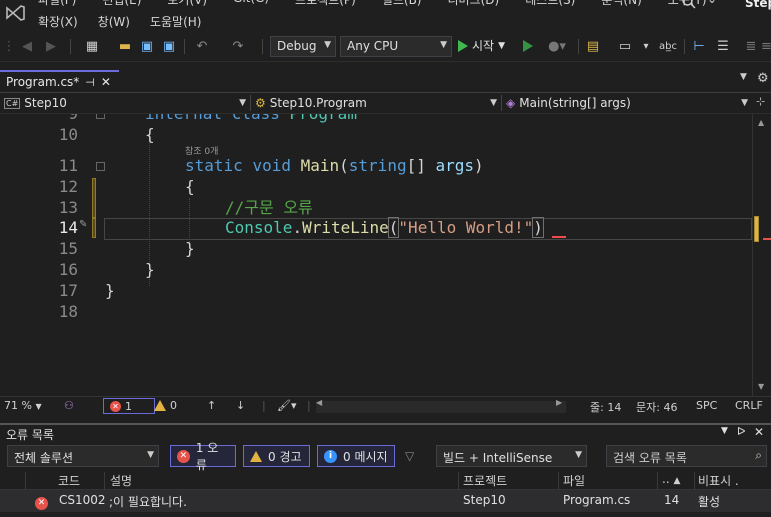  What do you see at coordinates (766, 46) in the screenshot?
I see `toolbar-overflow-icon: ≡` at bounding box center [766, 46].